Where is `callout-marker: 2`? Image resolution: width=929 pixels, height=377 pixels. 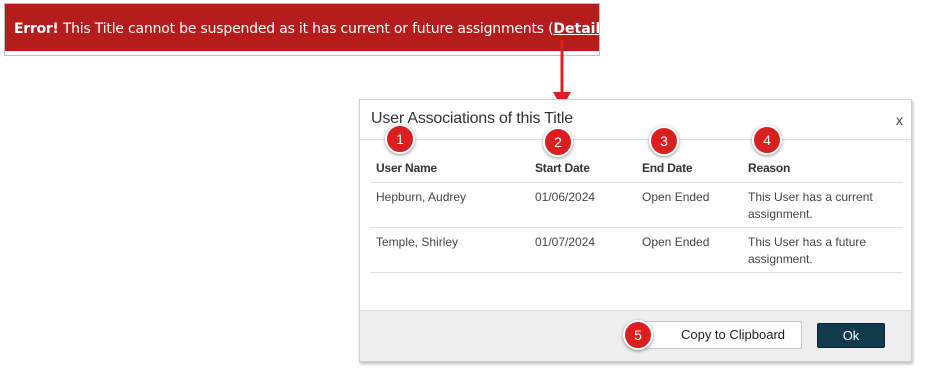
callout-marker: 2 is located at coordinates (558, 142).